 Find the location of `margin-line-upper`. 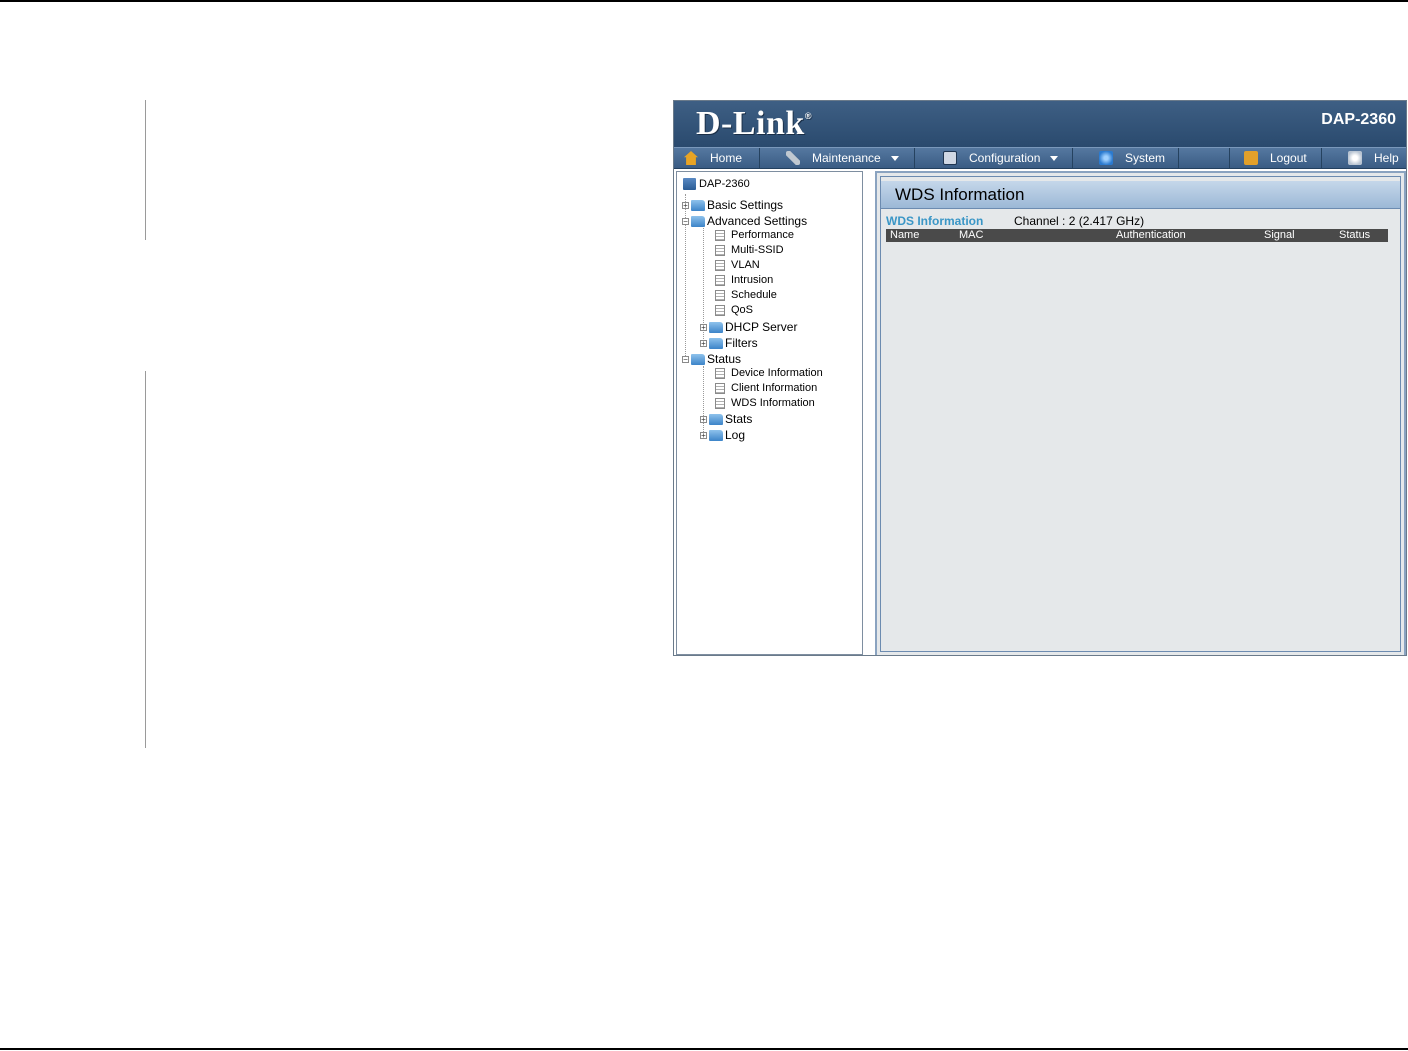

margin-line-upper is located at coordinates (145, 170).